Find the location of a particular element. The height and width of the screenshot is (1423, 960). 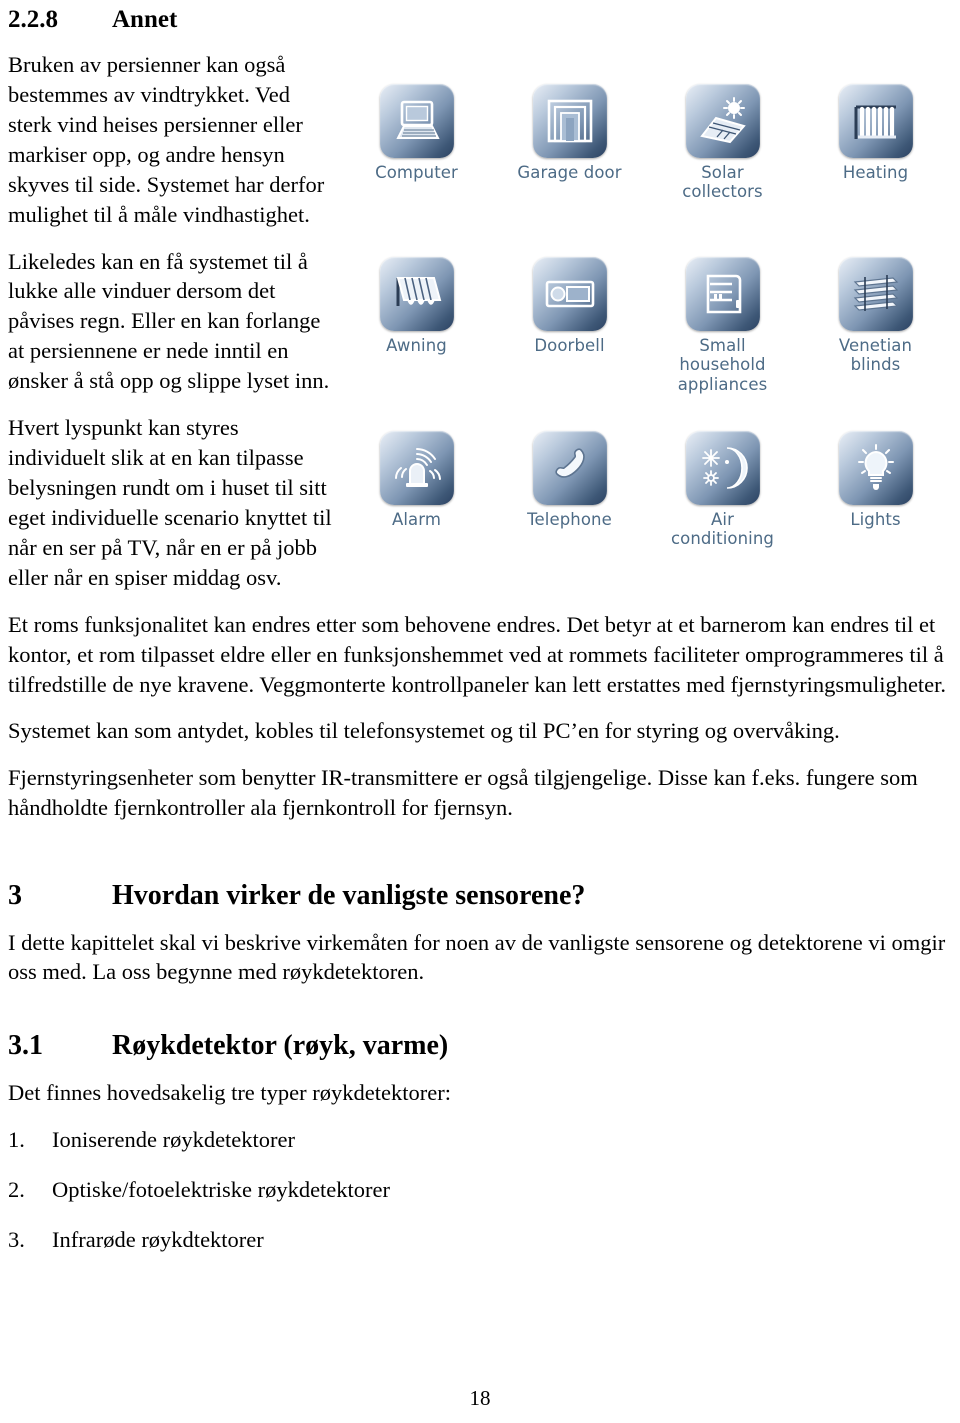

garage-door-icon is located at coordinates (569, 121).